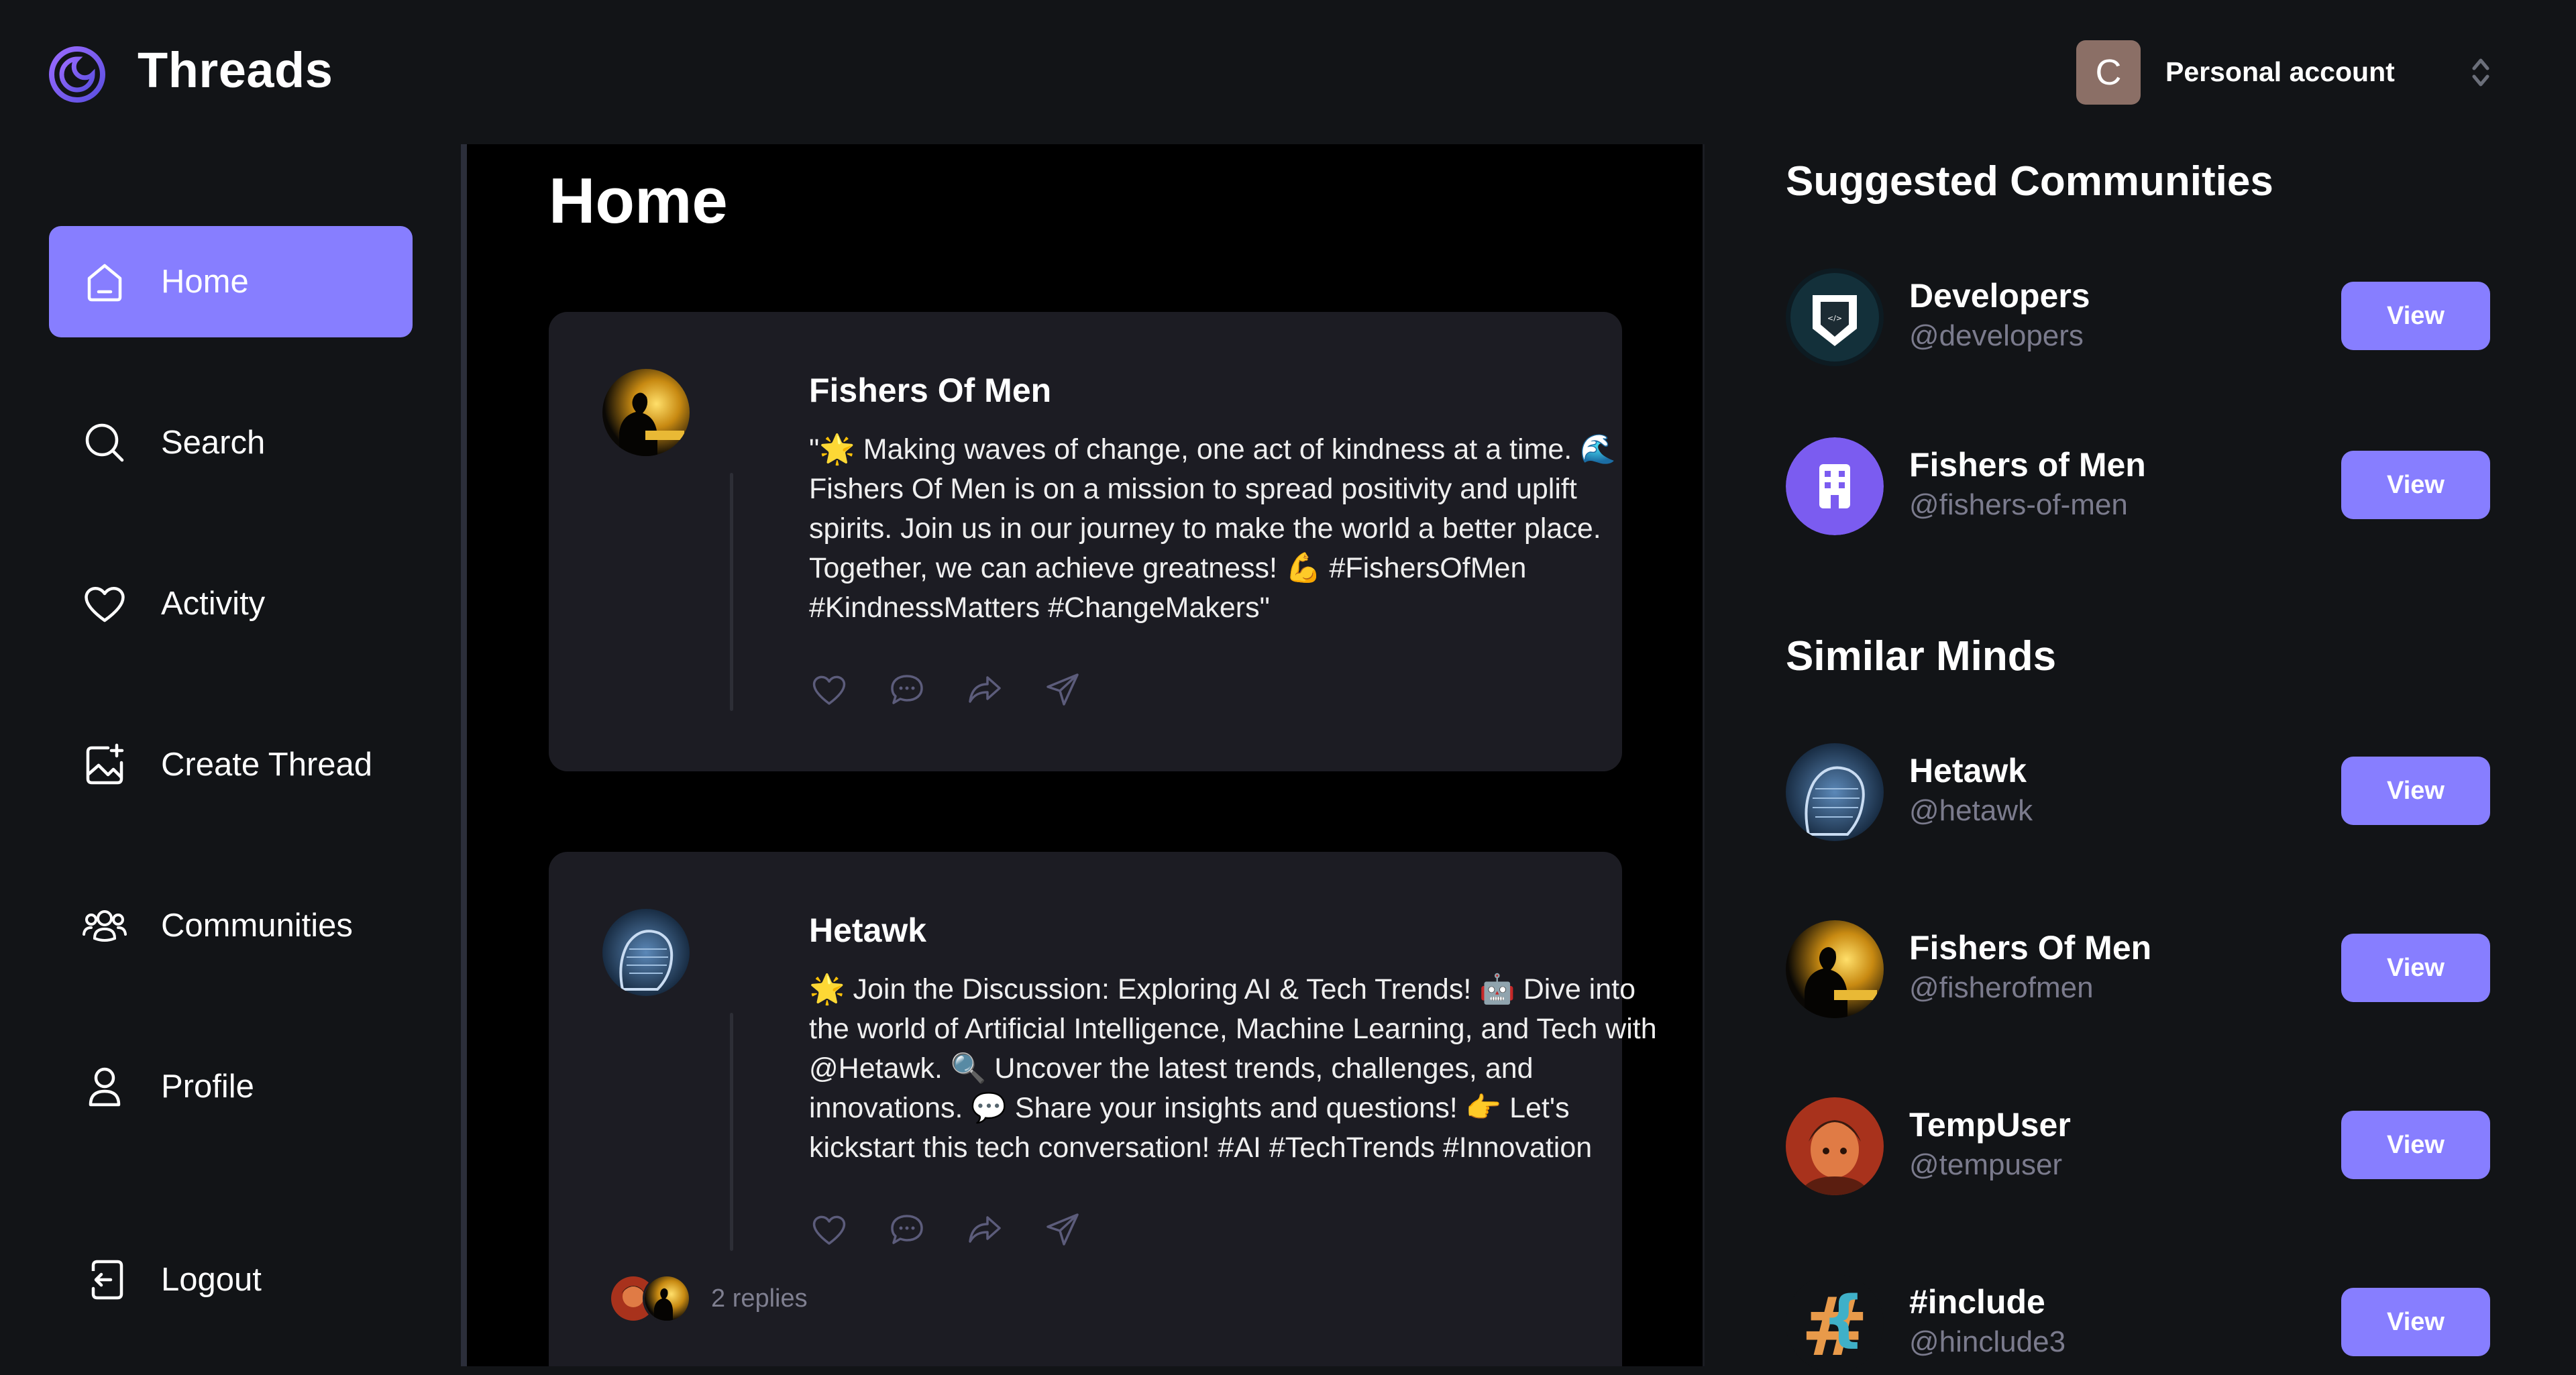 This screenshot has height=1375, width=2576. I want to click on post-author: Hetawk, so click(867, 930).